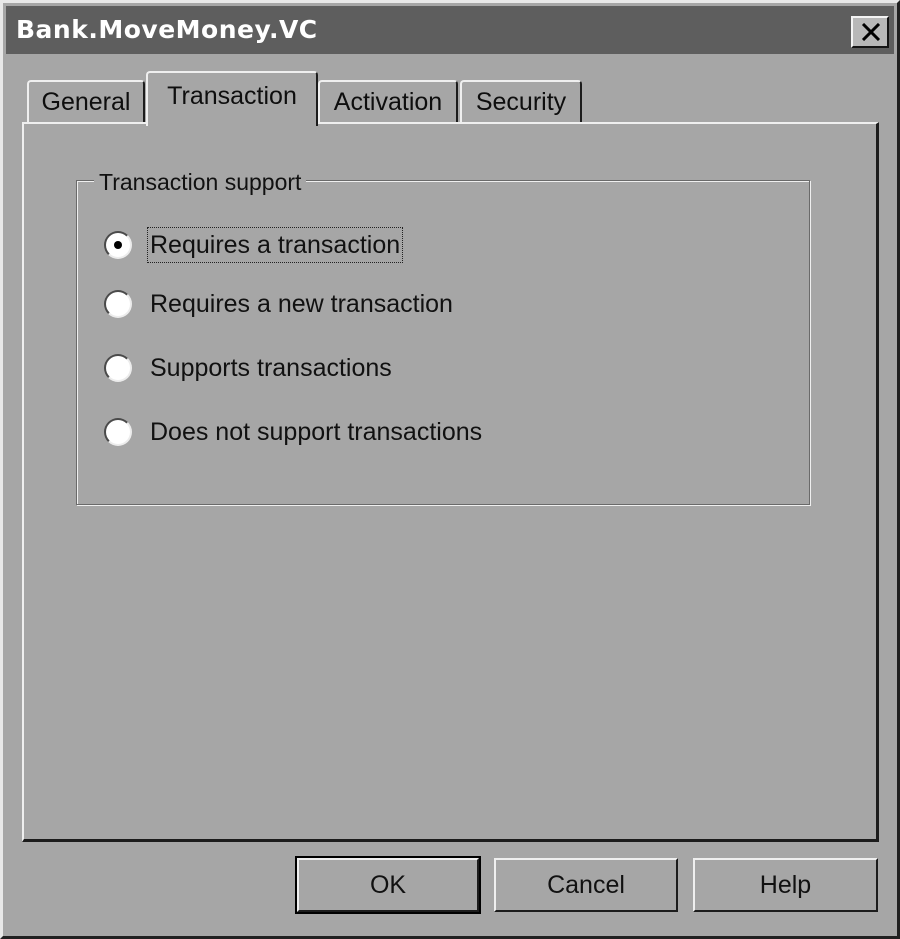 The image size is (900, 939). I want to click on tab-activation-label: Activation, so click(388, 102).